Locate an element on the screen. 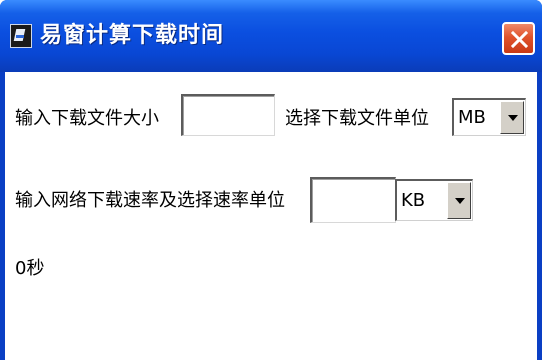  app-icon is located at coordinates (21, 36).